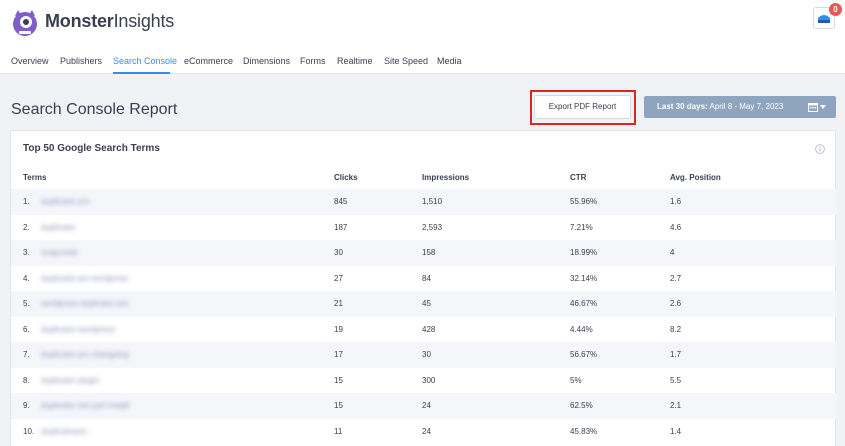  I want to click on avg-position-value: 2.7, so click(676, 278).